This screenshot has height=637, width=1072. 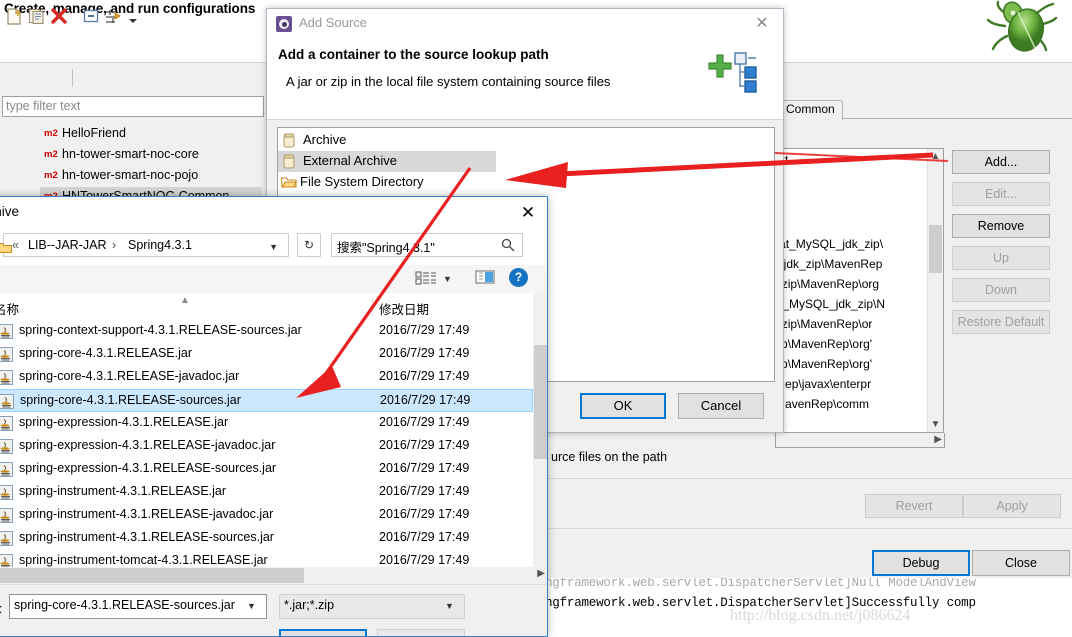 What do you see at coordinates (132, 176) in the screenshot?
I see `tree-item-hn-tower-smart-noc-pojo: m2 hn-tower-smart-noc-pojo` at bounding box center [132, 176].